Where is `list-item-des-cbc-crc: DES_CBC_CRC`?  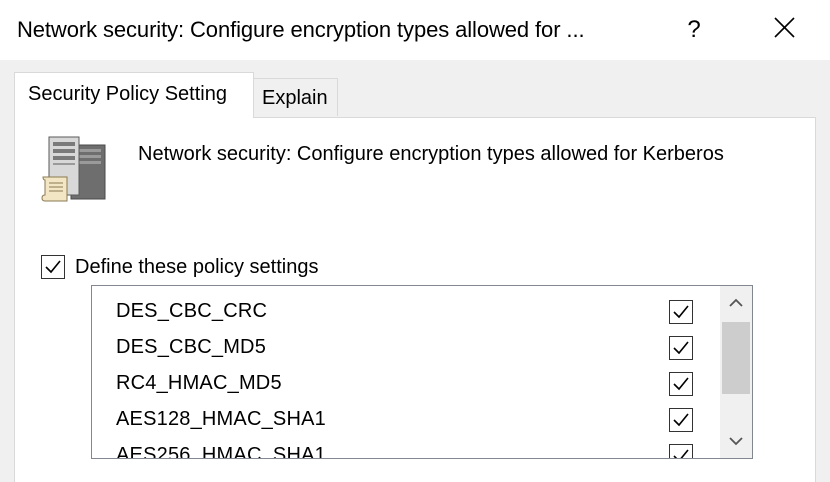
list-item-des-cbc-crc: DES_CBC_CRC is located at coordinates (407, 312).